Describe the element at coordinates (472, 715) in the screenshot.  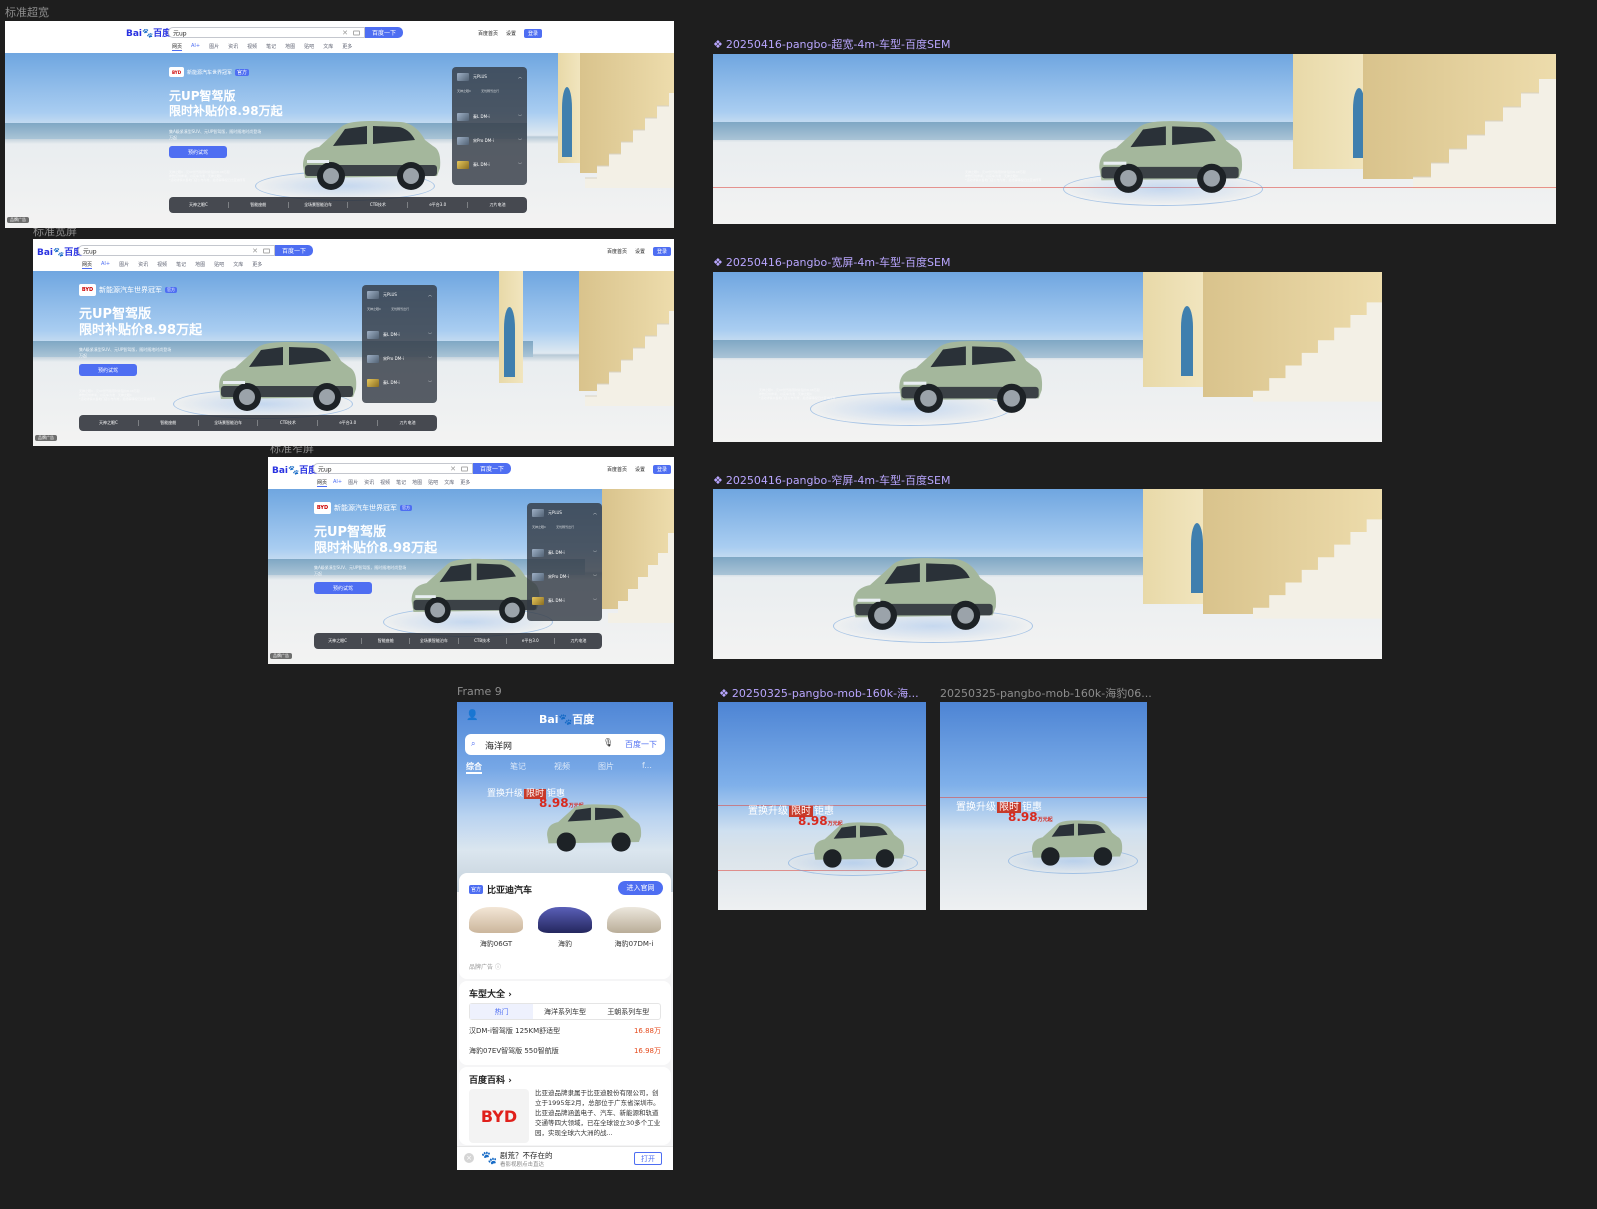
I see `user-icon: 👤` at that location.